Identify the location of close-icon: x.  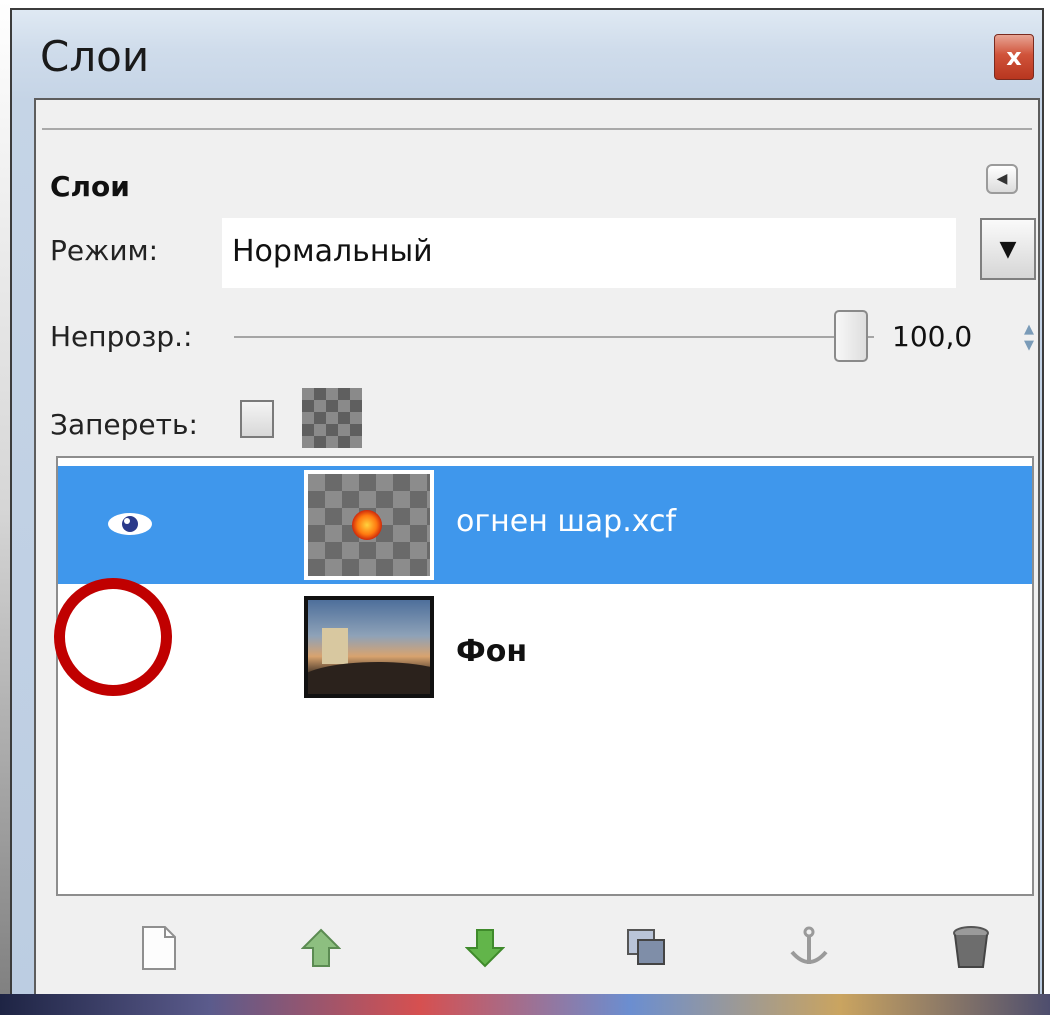
(1014, 57).